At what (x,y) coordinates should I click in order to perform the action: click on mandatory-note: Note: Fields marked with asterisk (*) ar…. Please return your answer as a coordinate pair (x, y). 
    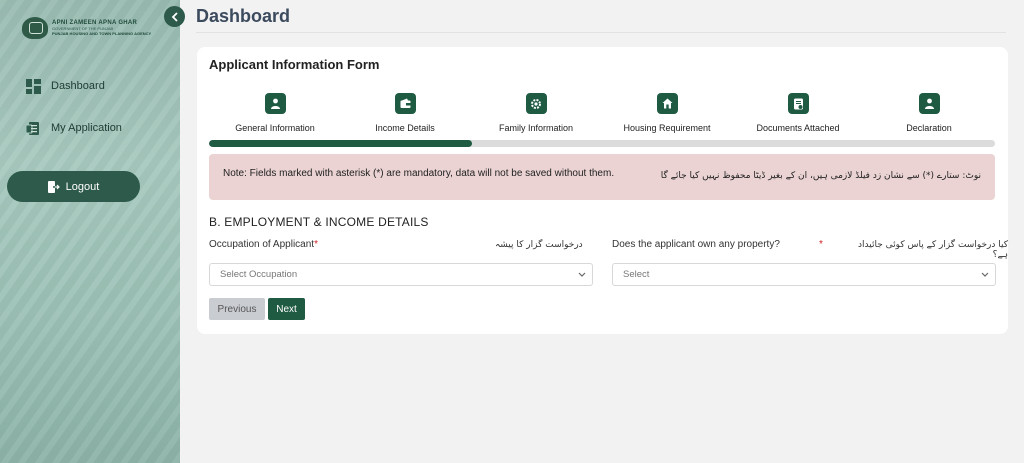
    Looking at the image, I should click on (602, 177).